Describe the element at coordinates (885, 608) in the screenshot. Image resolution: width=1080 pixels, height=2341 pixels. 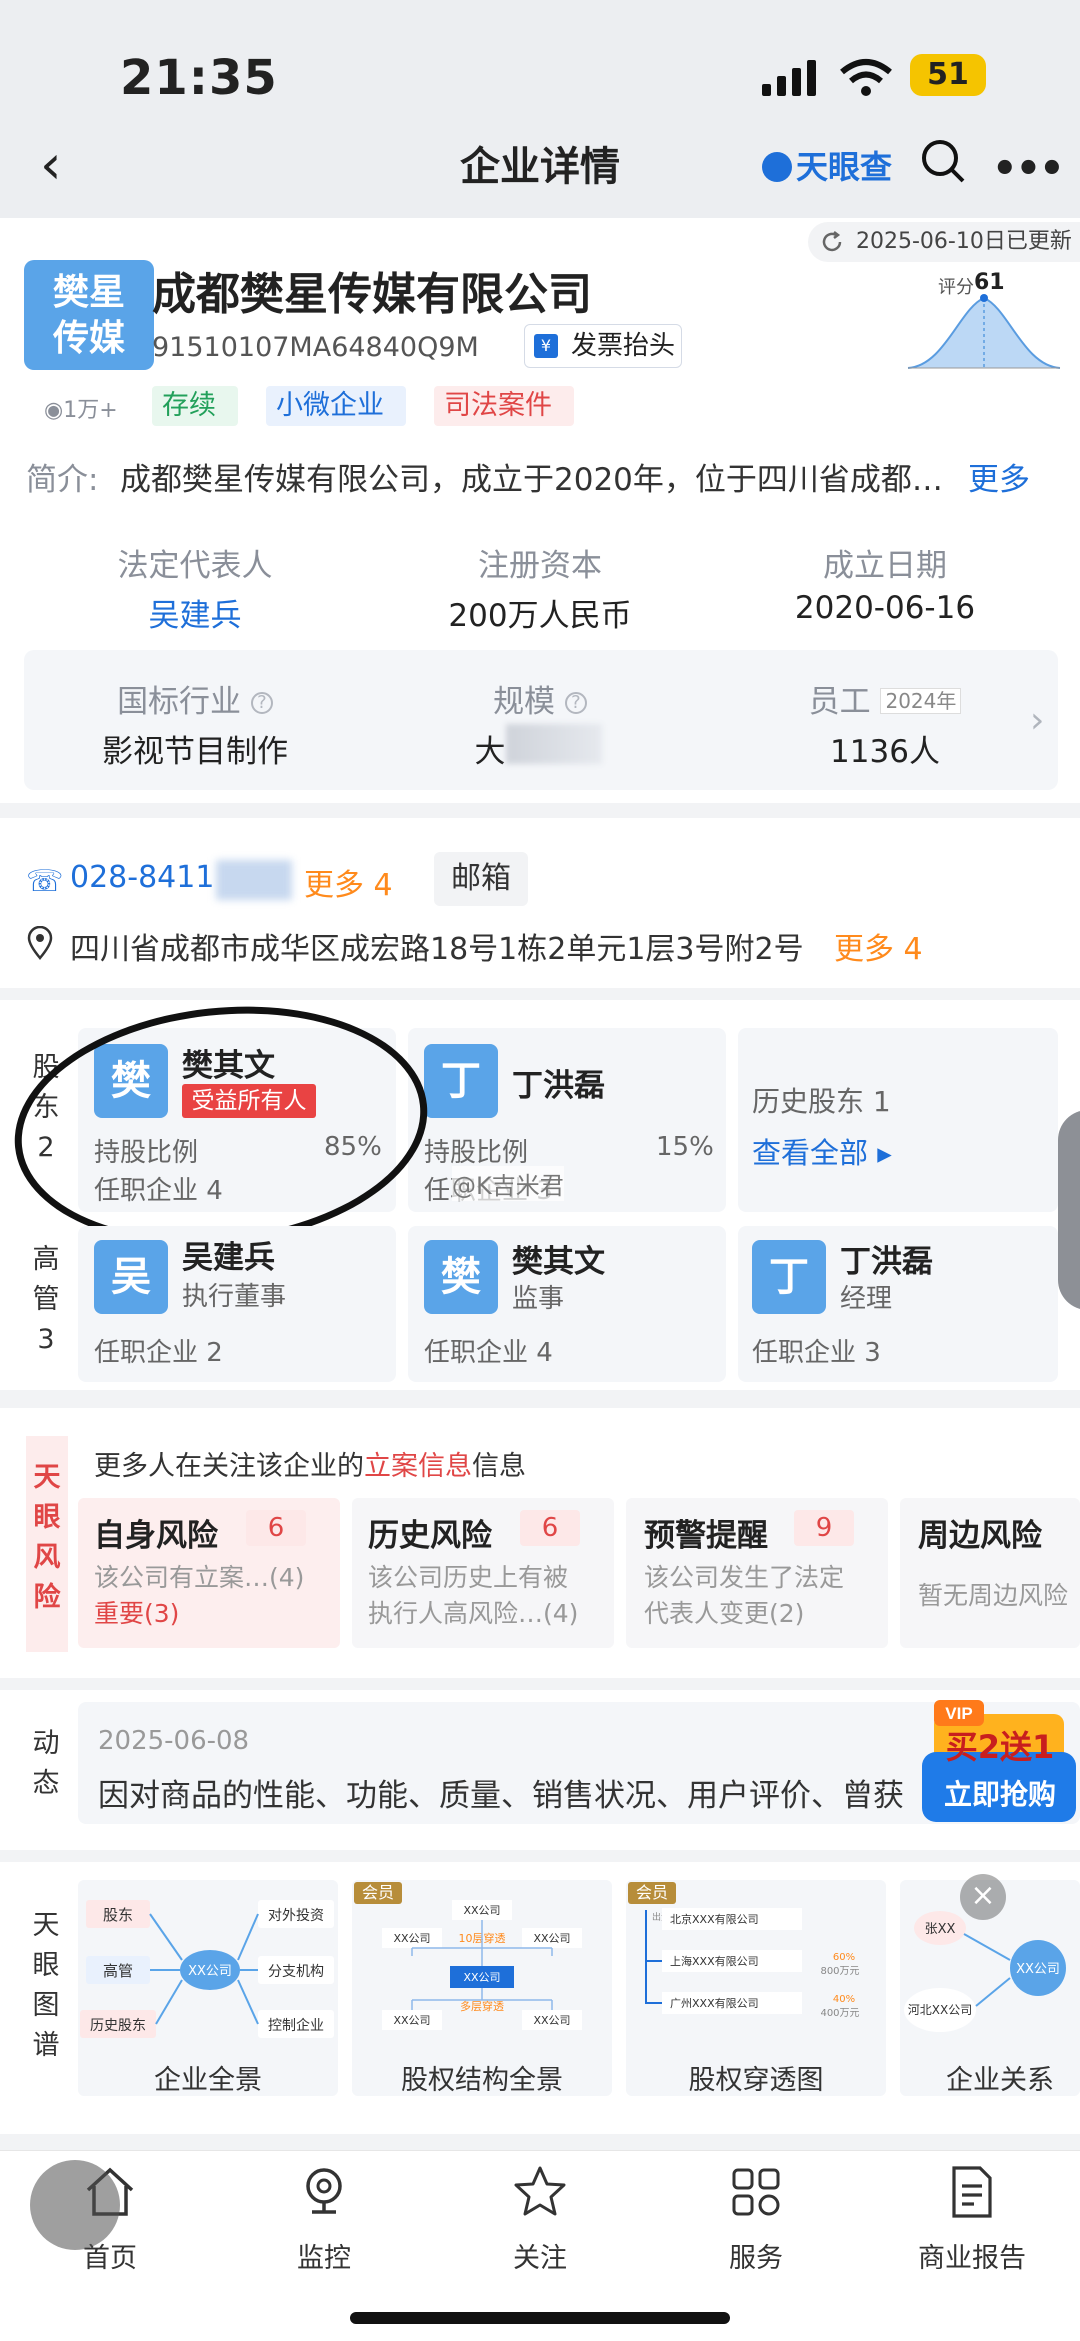
I see `founded-value: 2020-06-16` at that location.